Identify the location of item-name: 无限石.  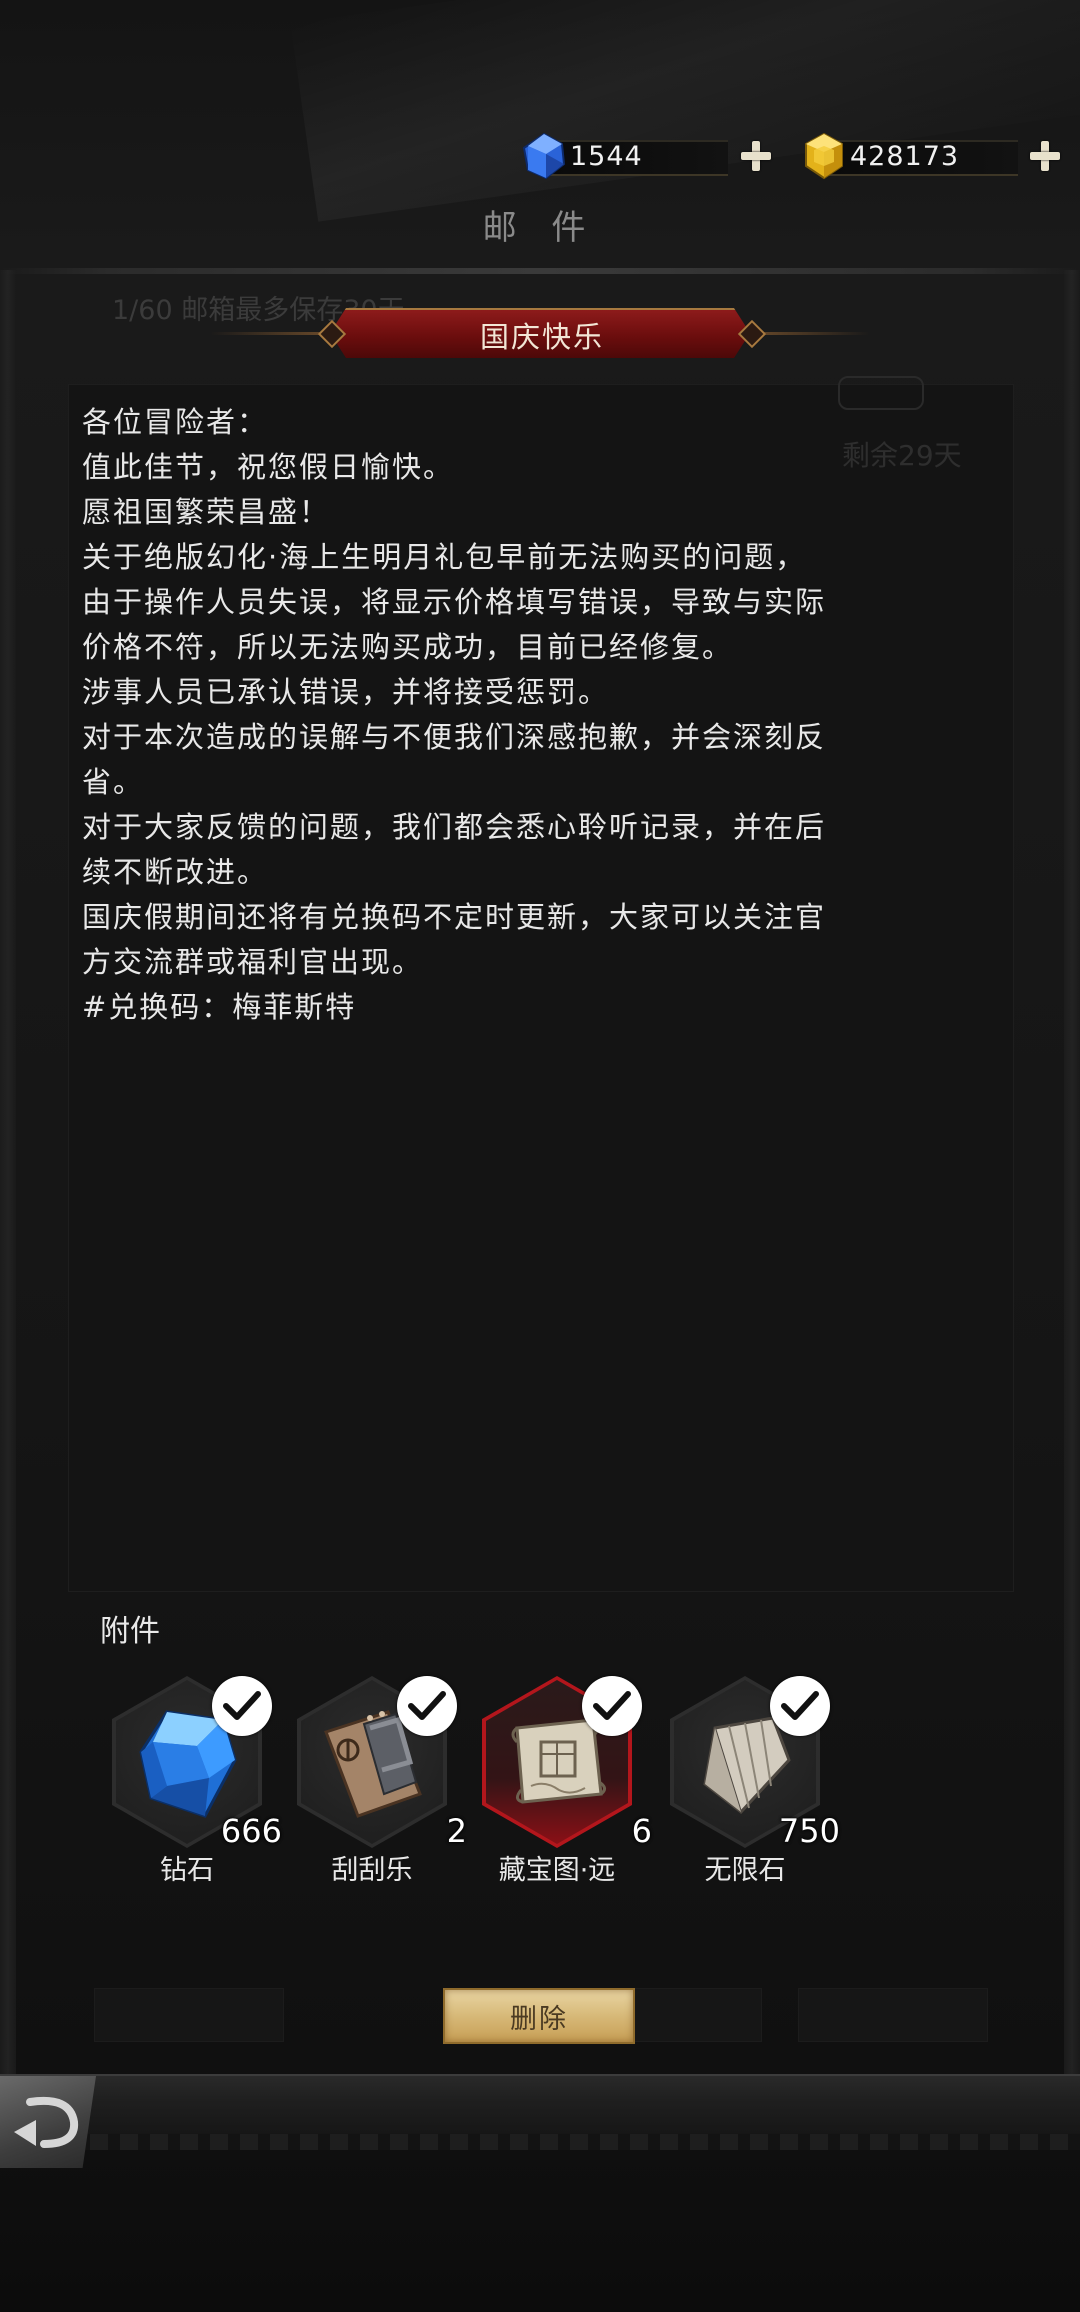
(745, 1870).